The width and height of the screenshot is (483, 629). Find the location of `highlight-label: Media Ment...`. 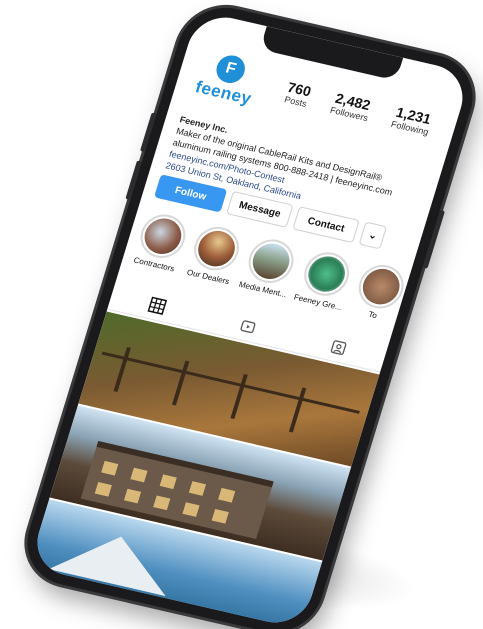

highlight-label: Media Ment... is located at coordinates (262, 289).